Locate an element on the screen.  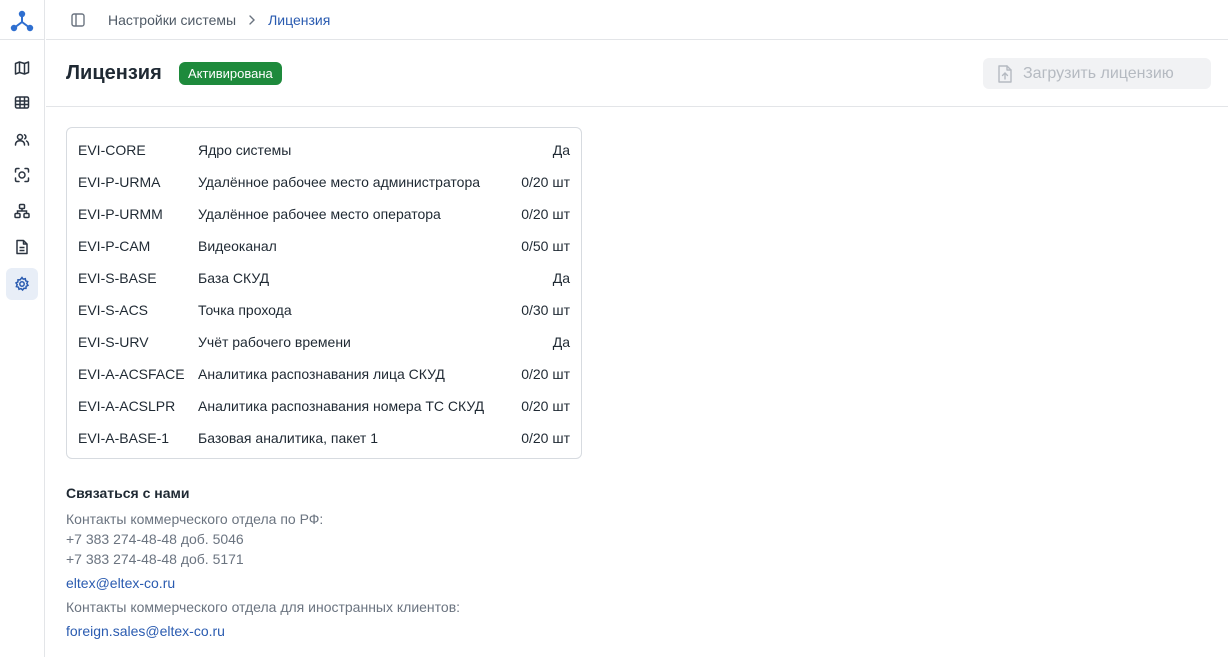
license-row: EVI-CORE Ядро системы Да is located at coordinates (324, 149).